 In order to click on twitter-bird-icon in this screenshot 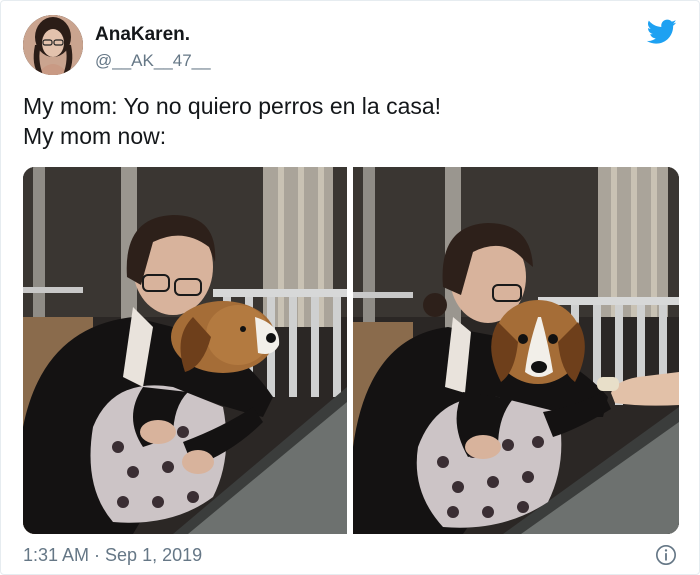, I will do `click(662, 32)`.